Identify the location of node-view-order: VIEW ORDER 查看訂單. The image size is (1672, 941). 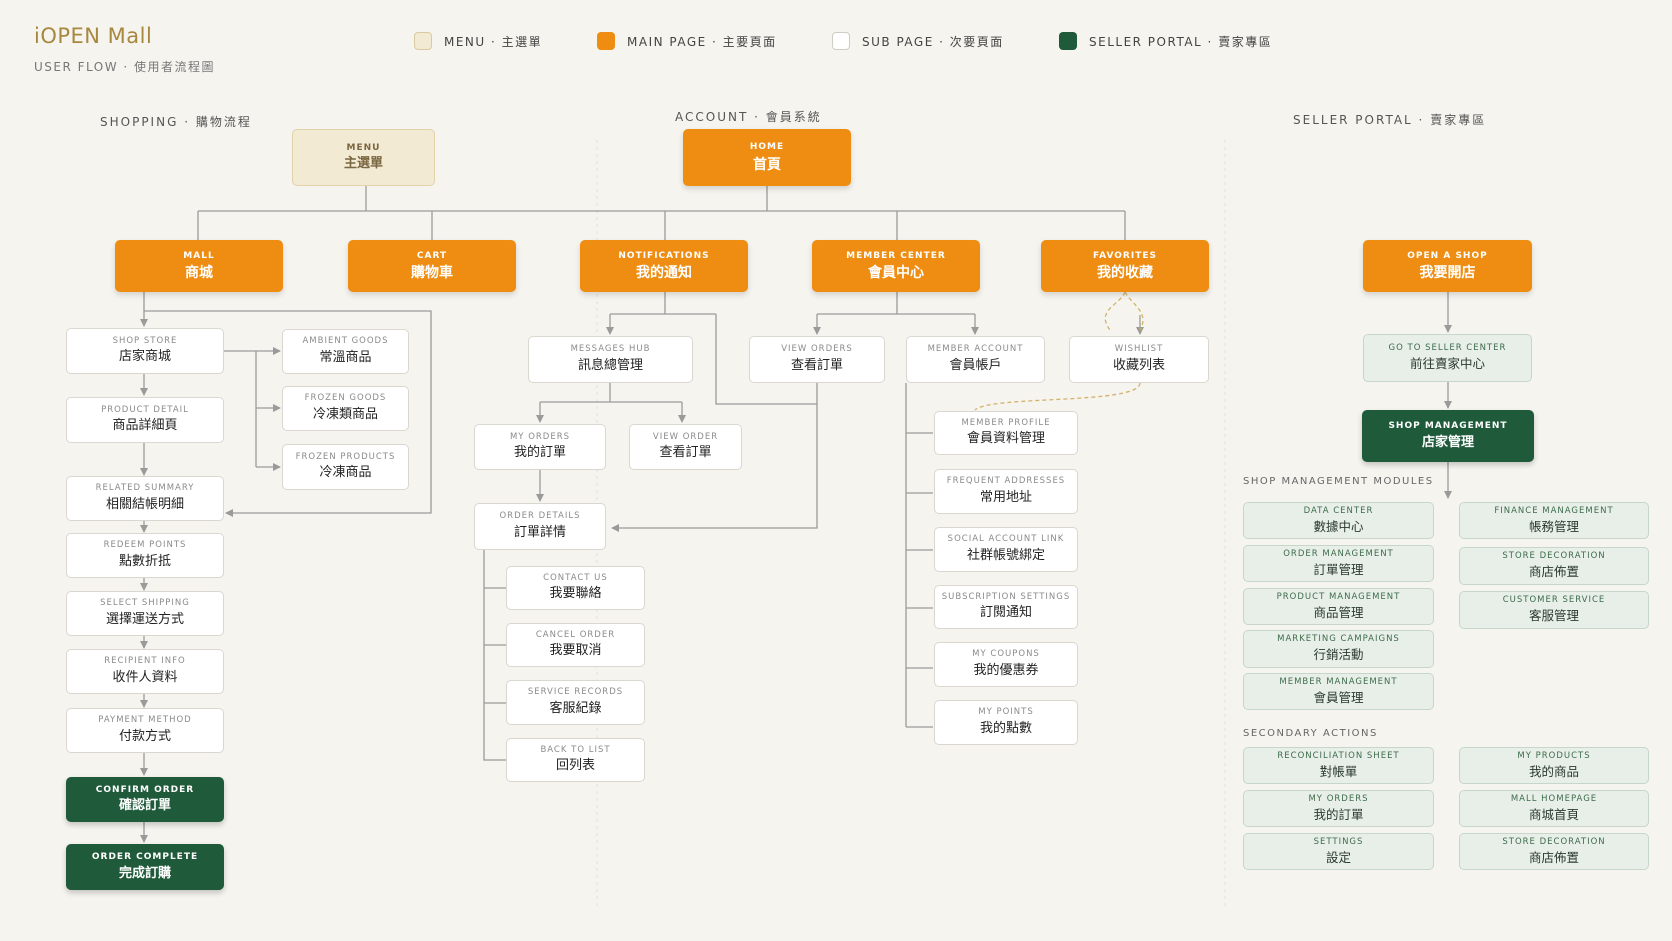
(685, 447).